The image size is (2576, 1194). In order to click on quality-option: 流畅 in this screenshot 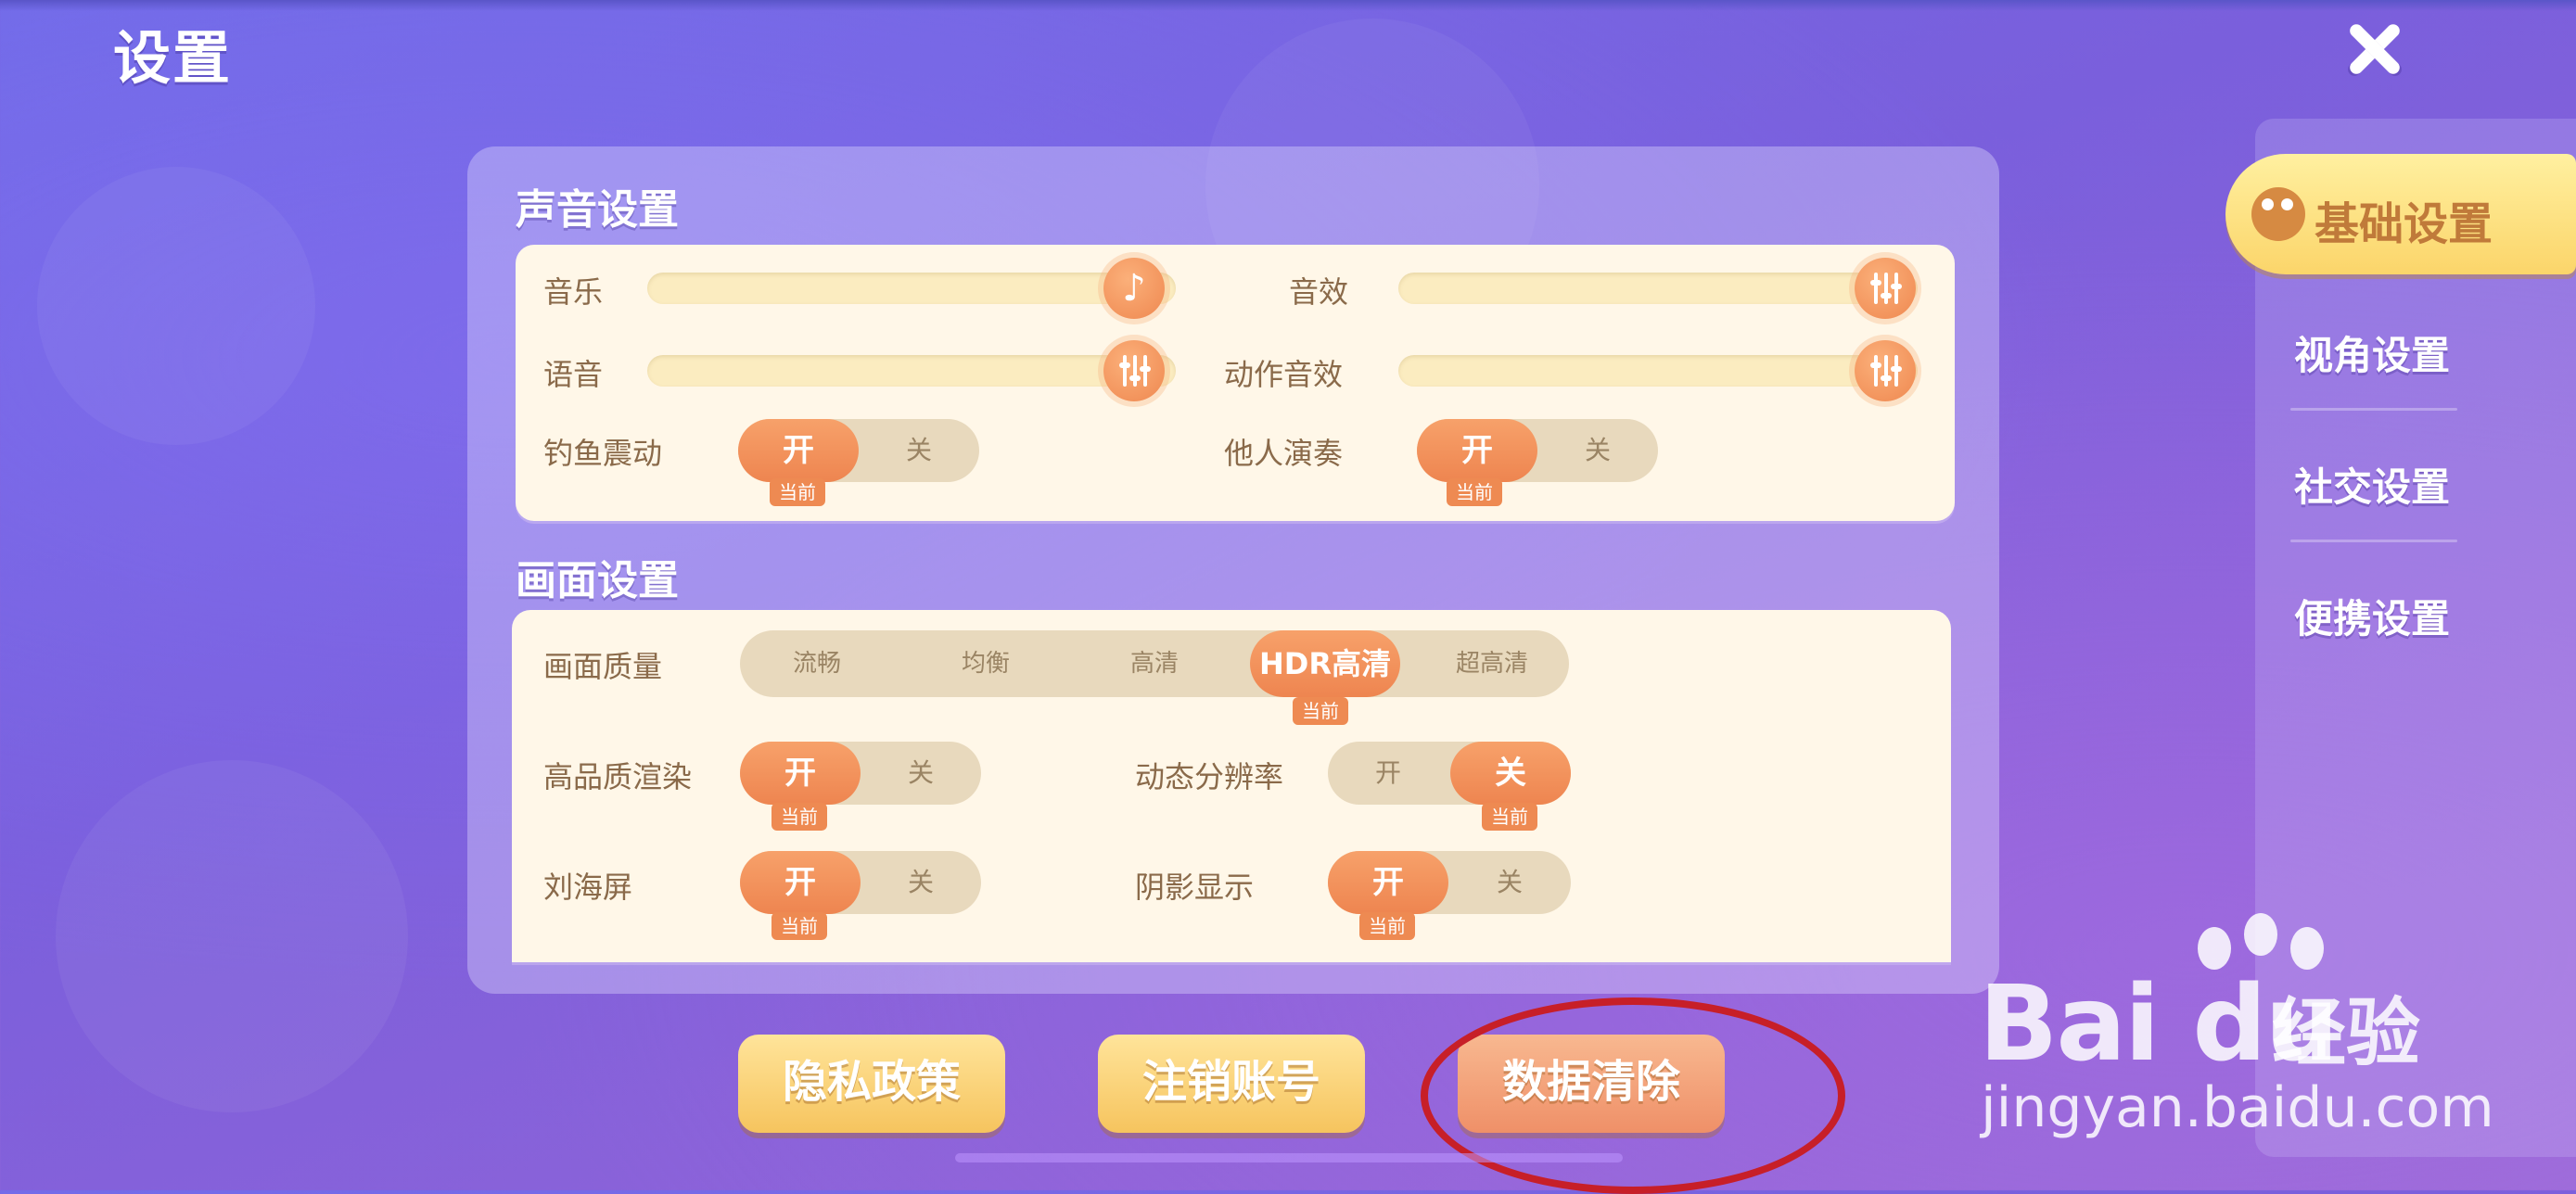, I will do `click(817, 663)`.